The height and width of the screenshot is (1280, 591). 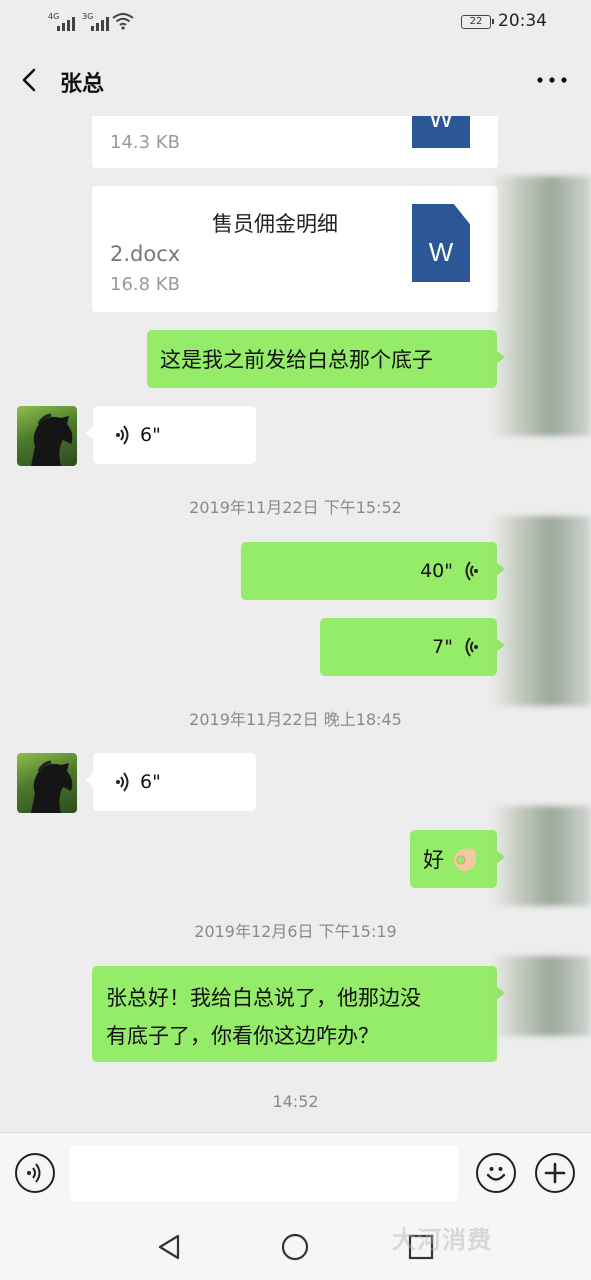 I want to click on wifi-icon, so click(x=123, y=21).